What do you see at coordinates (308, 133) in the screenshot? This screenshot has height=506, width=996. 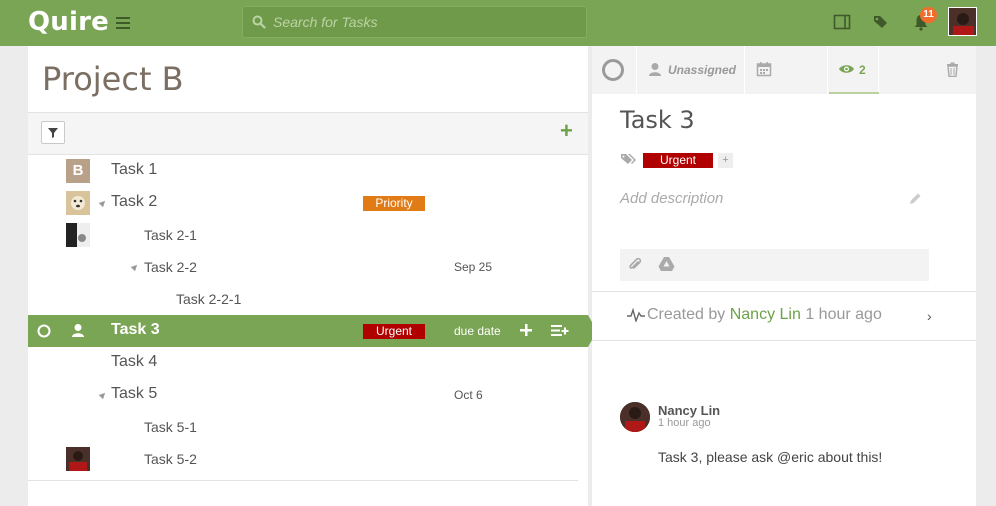 I see `task-list-toolbar: +` at bounding box center [308, 133].